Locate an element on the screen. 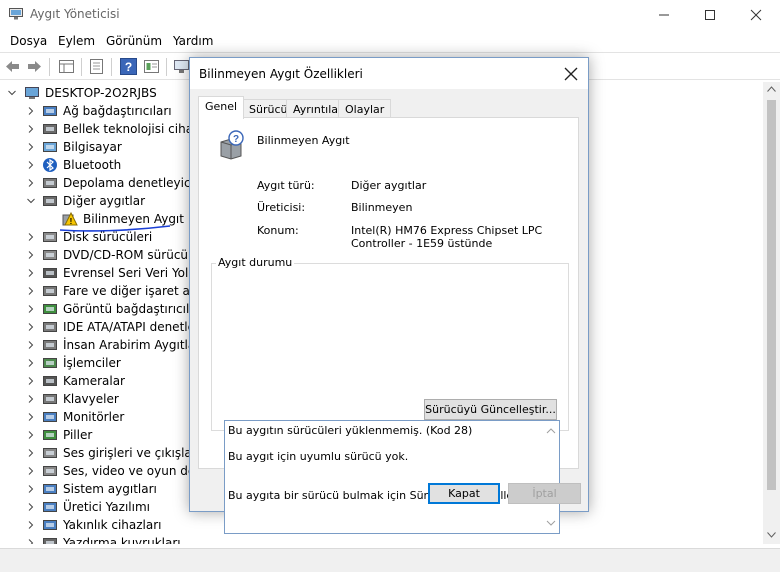 Image resolution: width=780 pixels, height=572 pixels. sound-video-icon is located at coordinates (50, 471).